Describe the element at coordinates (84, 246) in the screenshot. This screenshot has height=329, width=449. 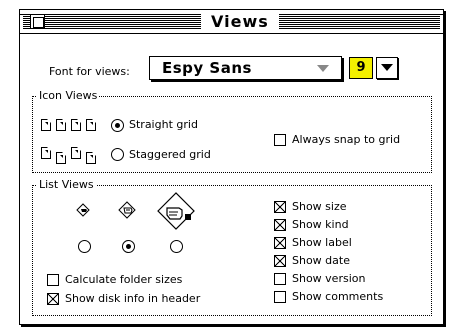
I see `small-icon-size-radio` at that location.